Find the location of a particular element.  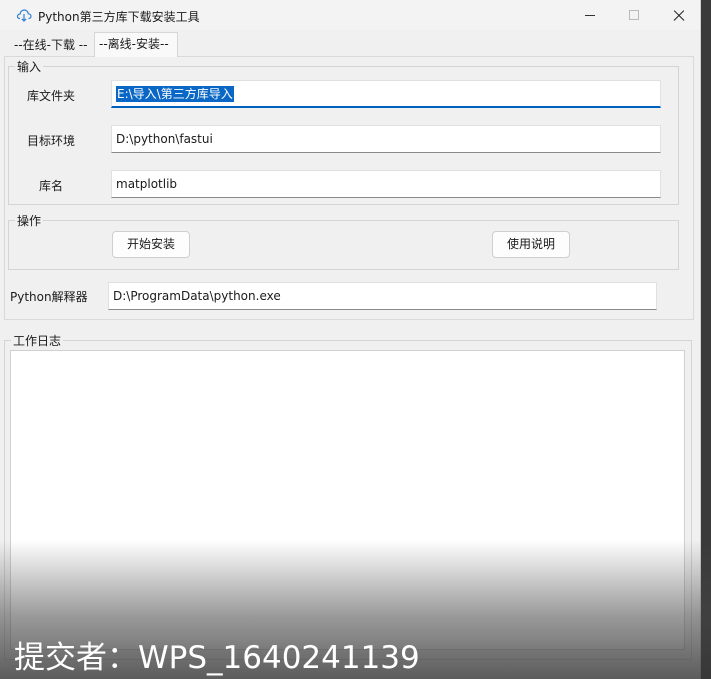

library-folder-label: 库文件夹 is located at coordinates (51, 96).